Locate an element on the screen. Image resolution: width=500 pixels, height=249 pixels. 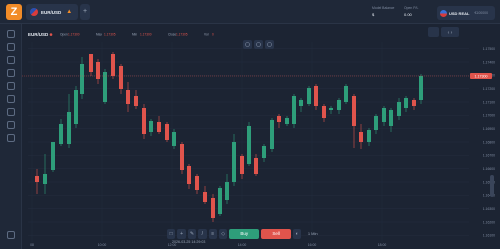
leaderboard-icon is located at coordinates (11, 86).